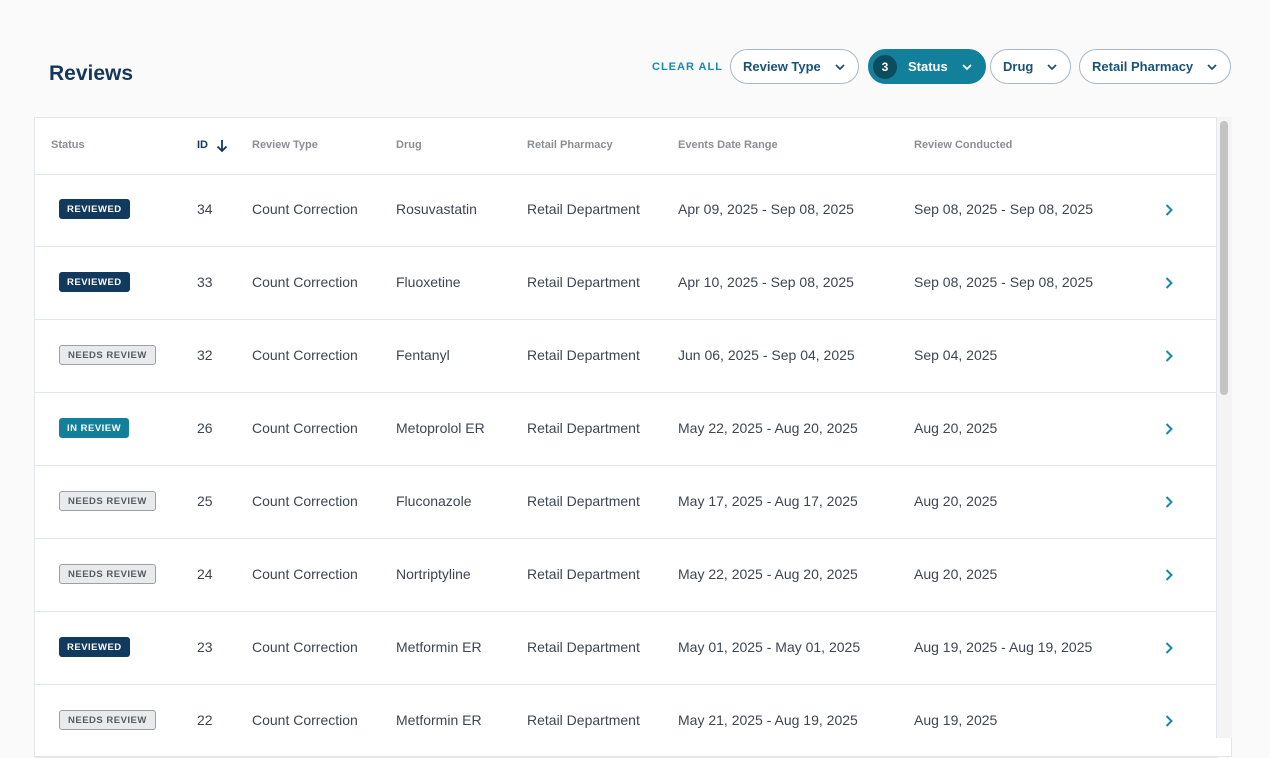 This screenshot has height=758, width=1270. What do you see at coordinates (782, 66) in the screenshot?
I see `review-type-filter-label: Review Type` at bounding box center [782, 66].